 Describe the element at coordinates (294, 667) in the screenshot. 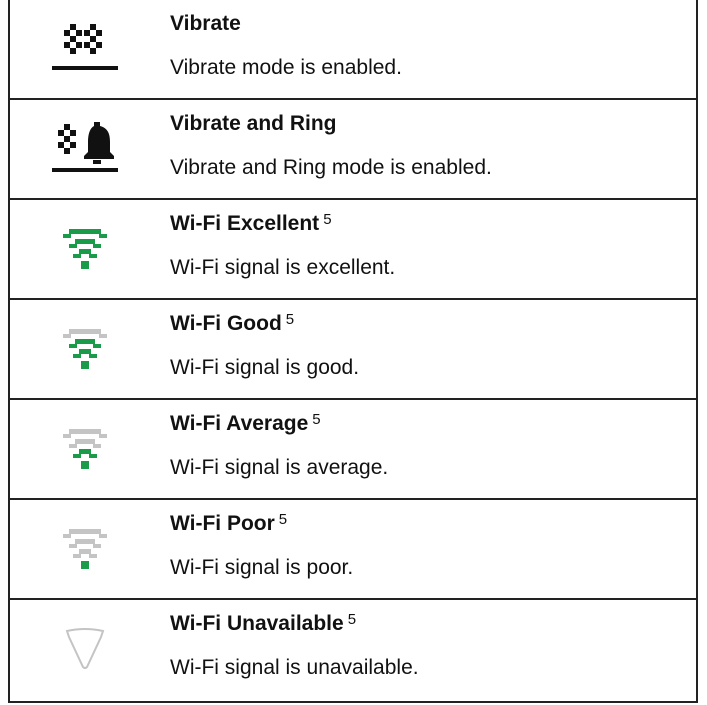

I see `row-description: Wi-Fi signal is unavailable.` at that location.